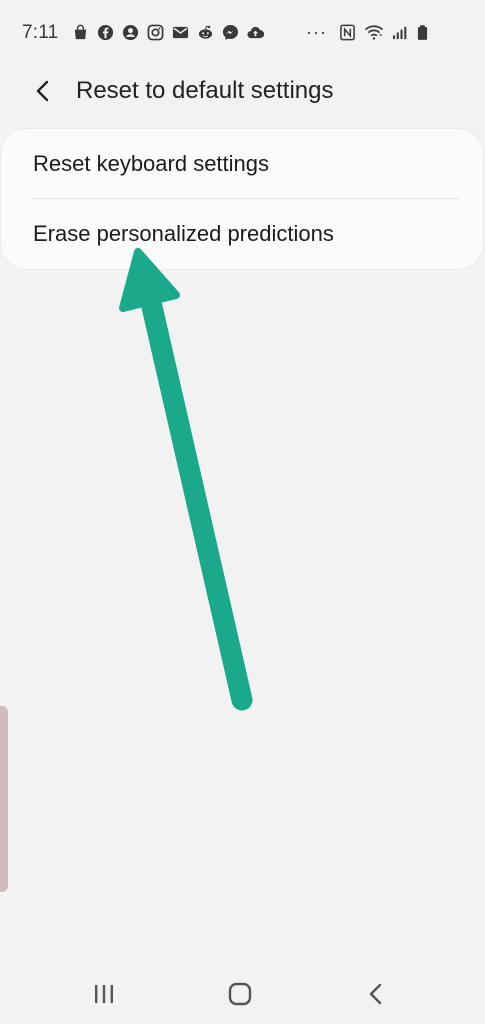 The image size is (485, 1024). Describe the element at coordinates (168, 32) in the screenshot. I see `notification-icons` at that location.